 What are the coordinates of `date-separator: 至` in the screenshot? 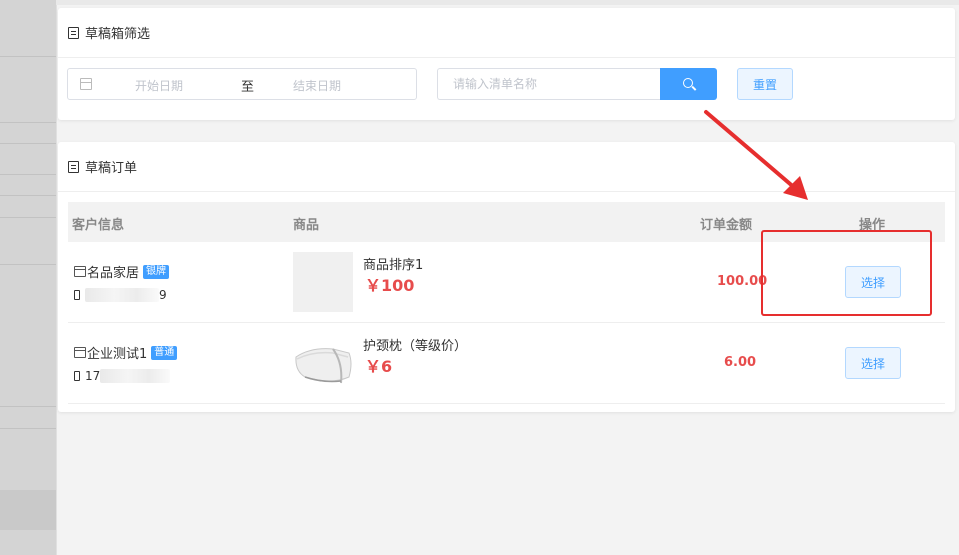 It's located at (248, 87).